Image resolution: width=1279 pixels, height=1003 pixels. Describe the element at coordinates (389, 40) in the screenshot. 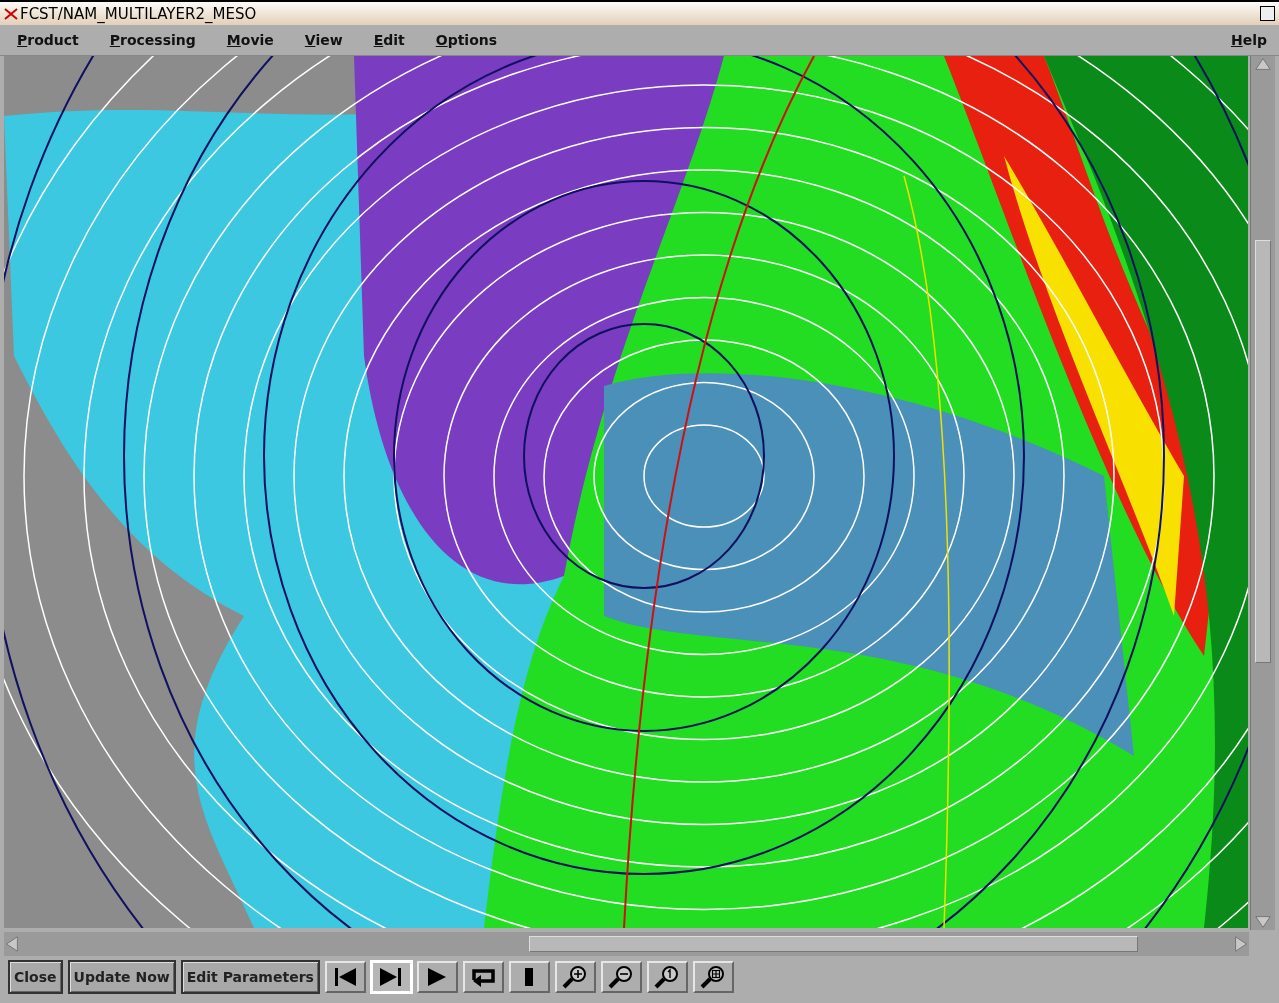

I see `menu-item: Edit` at that location.